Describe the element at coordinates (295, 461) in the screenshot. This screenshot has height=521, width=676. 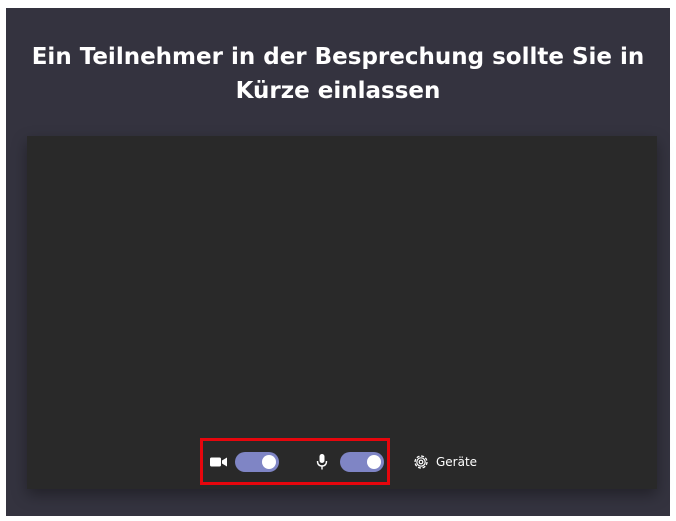
I see `highlight-box` at that location.